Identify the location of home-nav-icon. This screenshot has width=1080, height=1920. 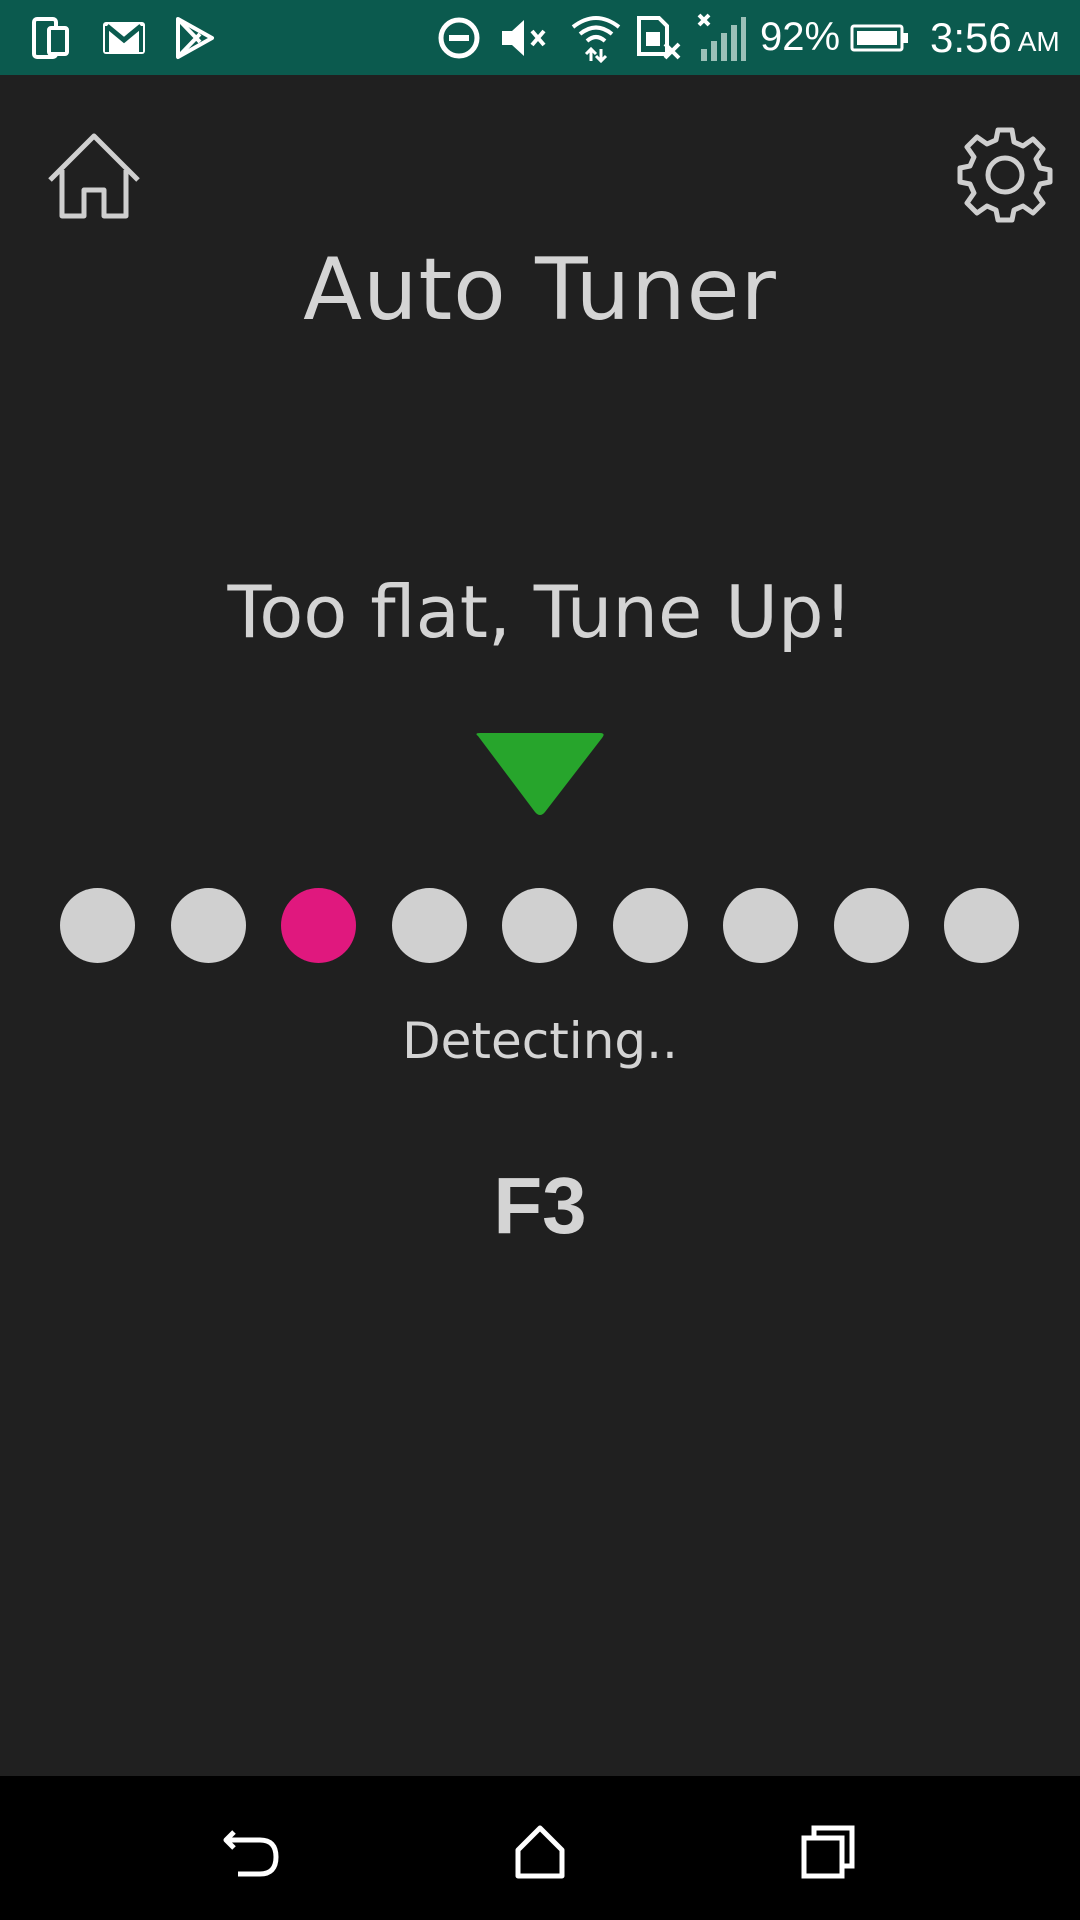
(540, 1852).